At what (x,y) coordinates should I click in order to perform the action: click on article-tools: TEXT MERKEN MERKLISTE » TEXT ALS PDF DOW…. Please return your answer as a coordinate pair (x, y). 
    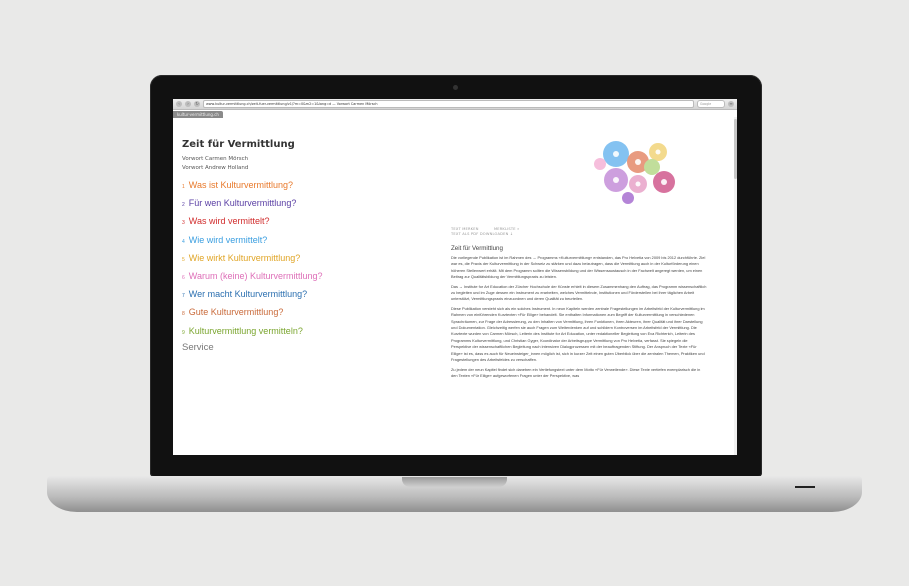
    Looking at the image, I should click on (579, 232).